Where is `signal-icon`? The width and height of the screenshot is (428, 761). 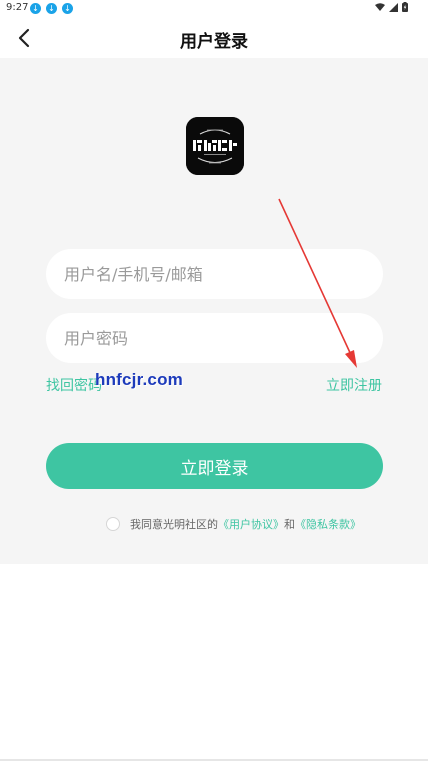
signal-icon is located at coordinates (393, 9).